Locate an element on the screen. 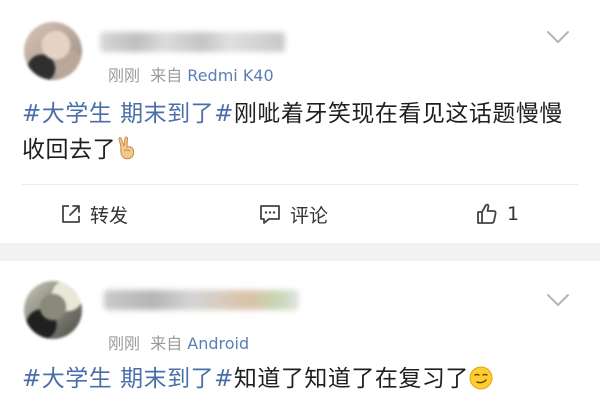  like-count: 1 is located at coordinates (513, 214).